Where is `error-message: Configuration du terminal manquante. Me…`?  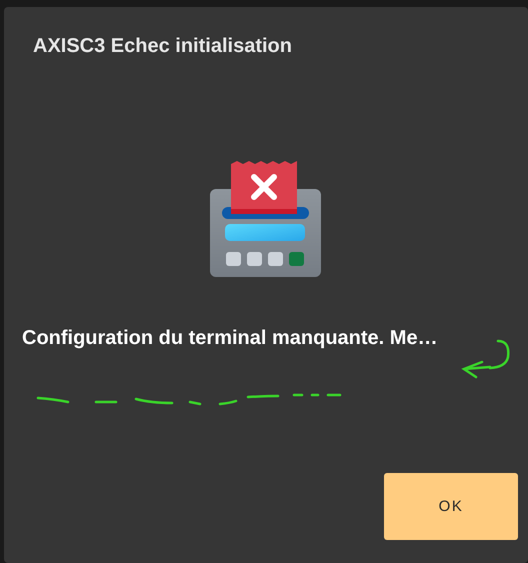
error-message: Configuration du terminal manquante. Me… is located at coordinates (230, 338).